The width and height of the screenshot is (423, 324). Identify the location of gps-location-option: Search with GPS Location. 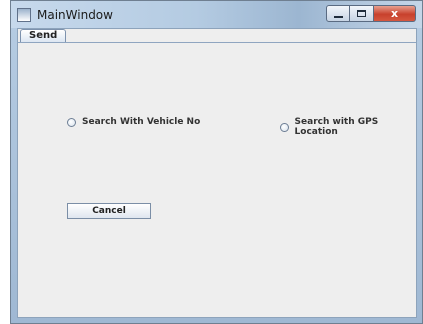
(348, 127).